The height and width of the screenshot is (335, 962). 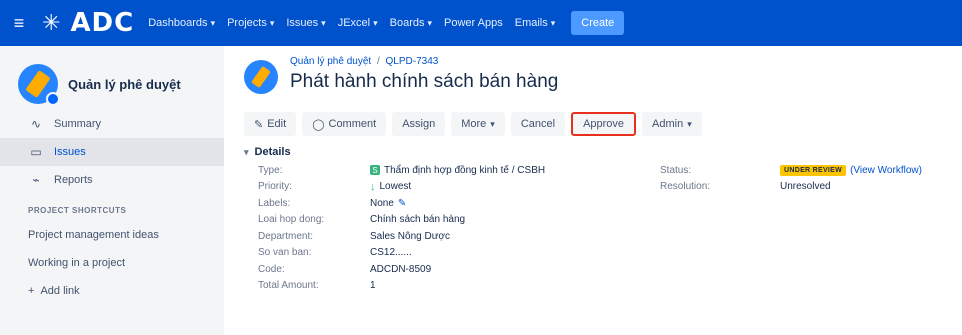 I want to click on pencil-icon, so click(x=261, y=77).